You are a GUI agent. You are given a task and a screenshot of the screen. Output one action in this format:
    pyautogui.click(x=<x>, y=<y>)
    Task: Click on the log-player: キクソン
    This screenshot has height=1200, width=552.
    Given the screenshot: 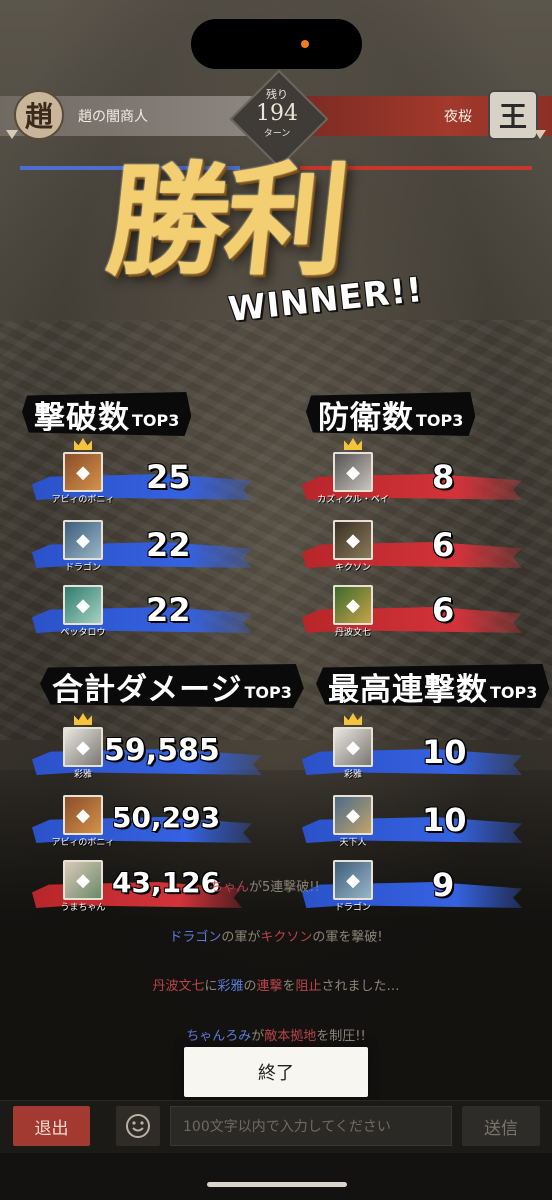 What is the action you would take?
    pyautogui.click(x=286, y=937)
    